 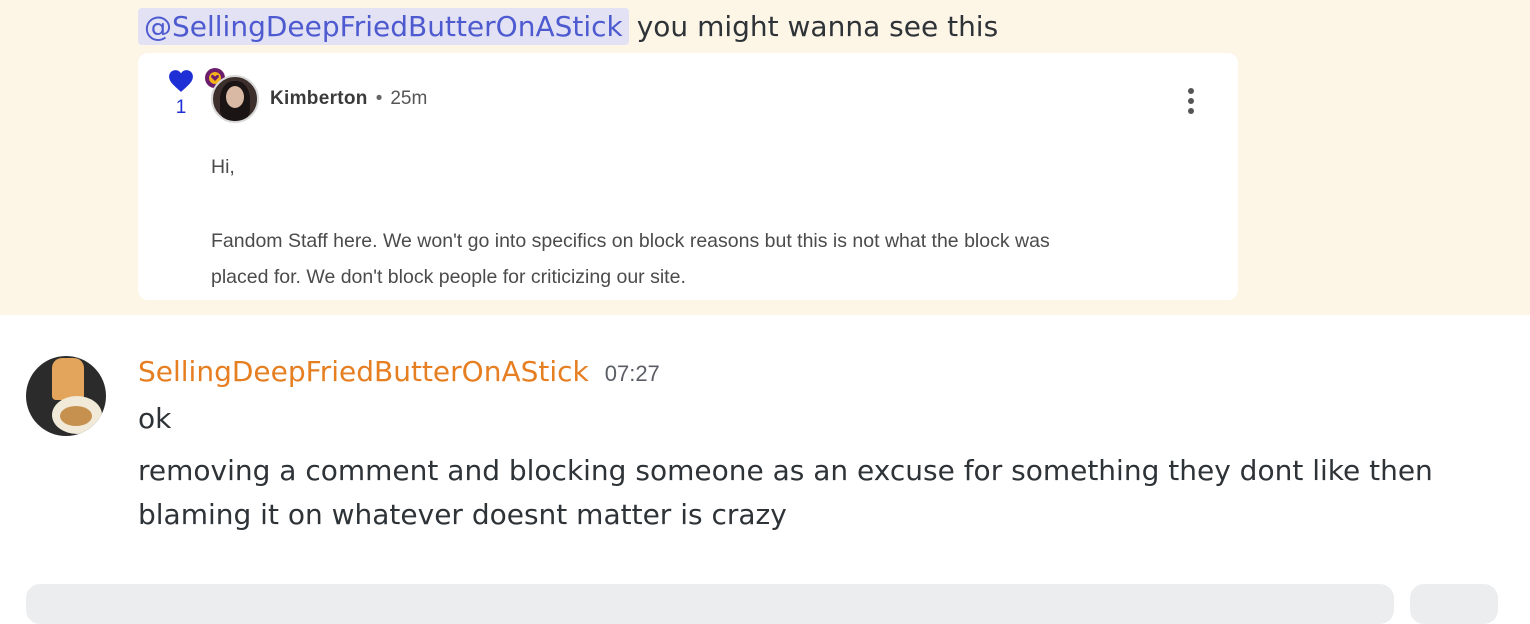 What do you see at coordinates (66, 396) in the screenshot?
I see `user-avatar` at bounding box center [66, 396].